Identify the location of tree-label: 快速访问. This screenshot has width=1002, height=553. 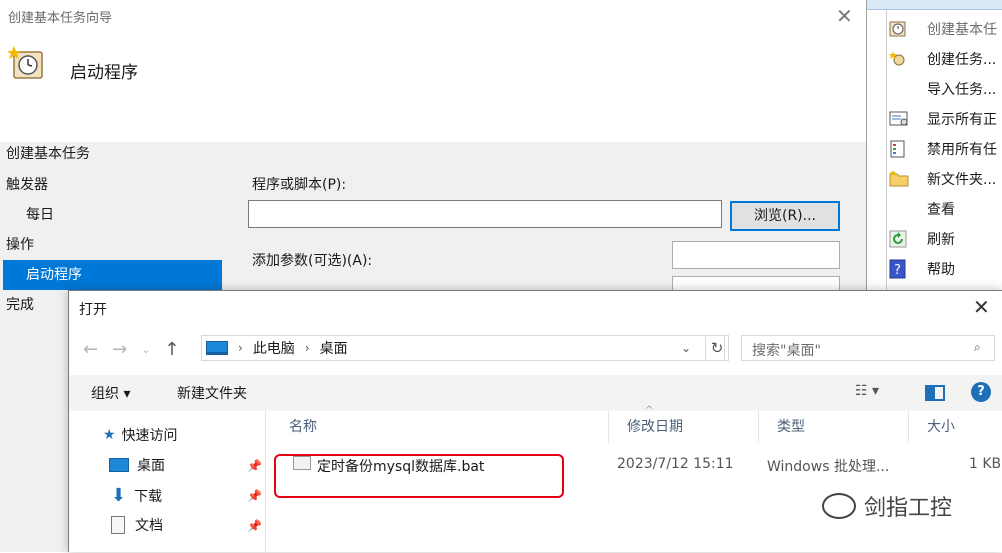
(149, 436).